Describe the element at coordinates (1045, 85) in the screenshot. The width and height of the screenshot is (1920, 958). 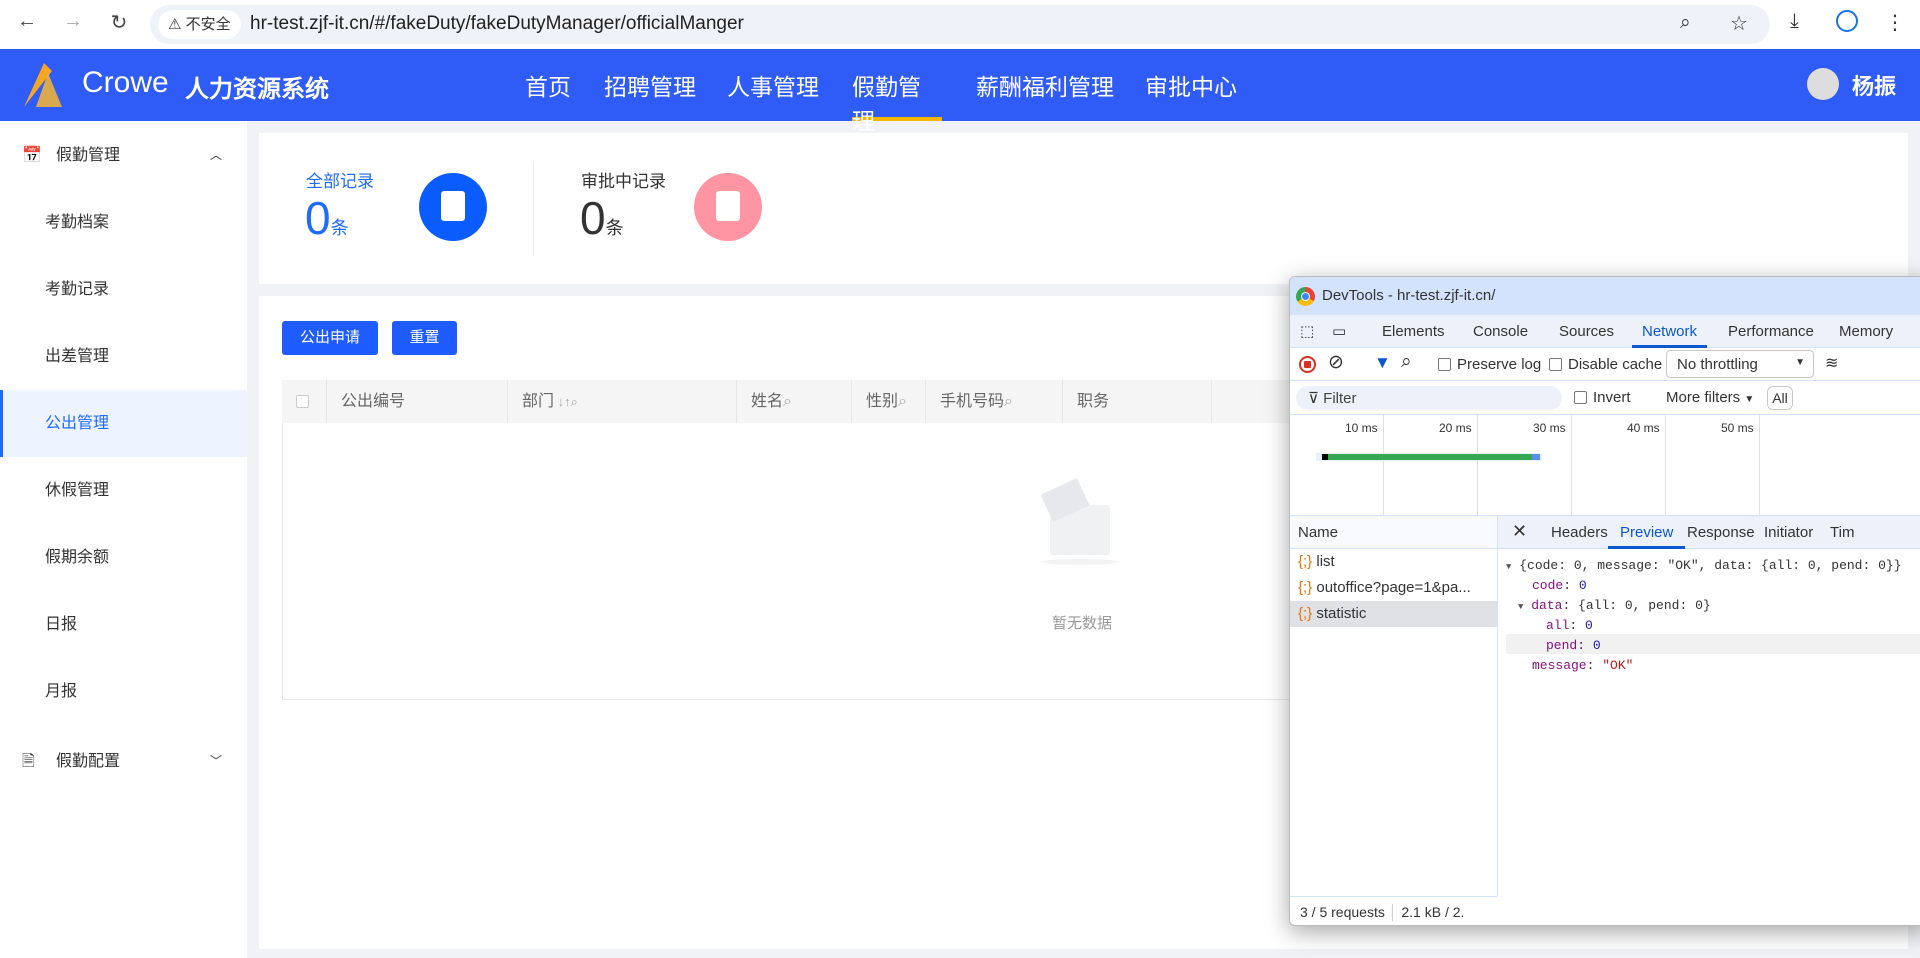
I see `nav-payroll: 薪酬福利管理` at that location.